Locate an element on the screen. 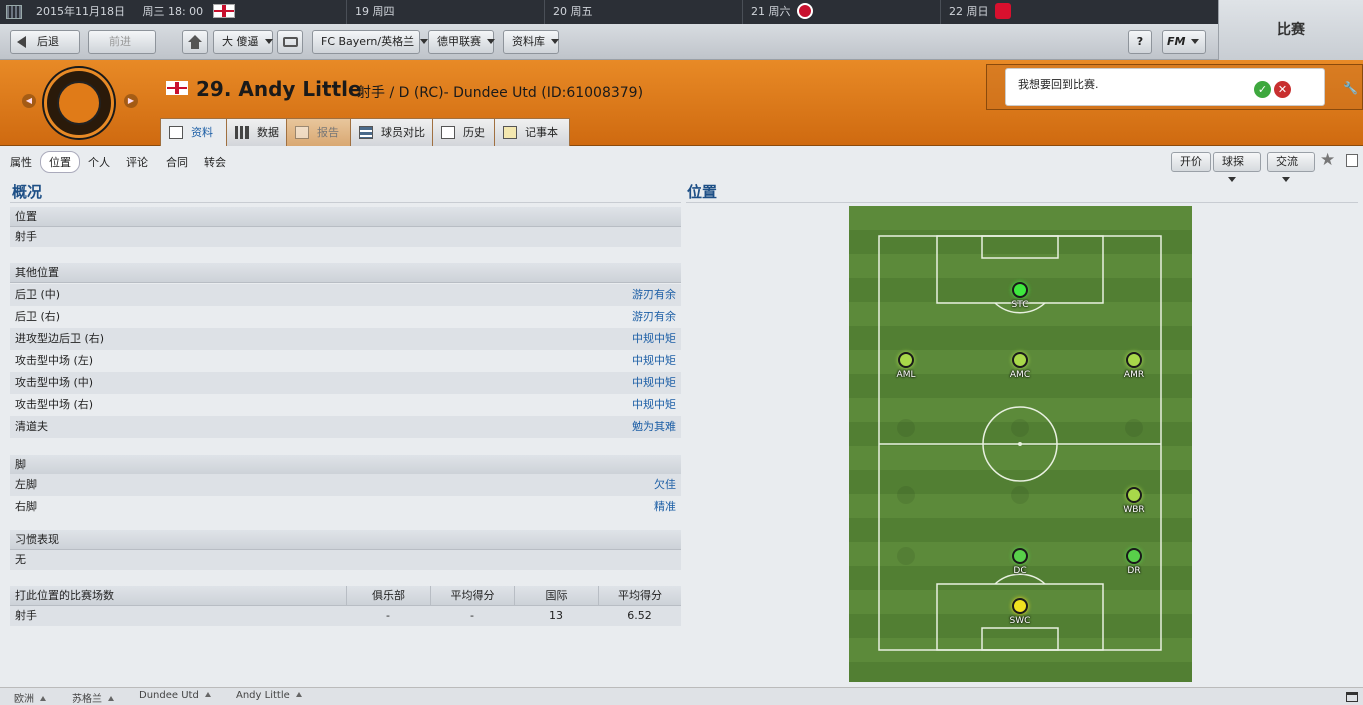 This screenshot has width=1363, height=705. next-player-icon: ▶ is located at coordinates (131, 101).